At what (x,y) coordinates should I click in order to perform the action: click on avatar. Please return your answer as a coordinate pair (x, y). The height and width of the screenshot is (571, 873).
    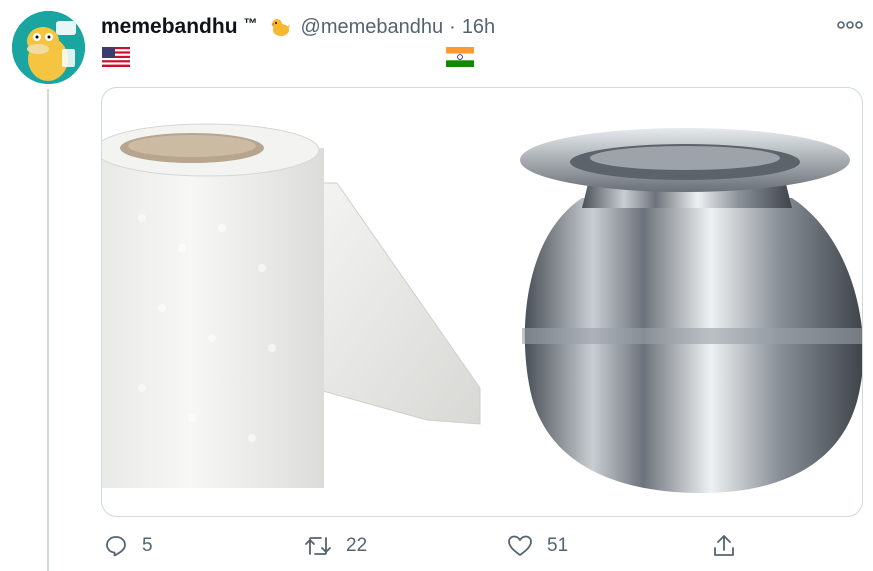
    Looking at the image, I should click on (48, 47).